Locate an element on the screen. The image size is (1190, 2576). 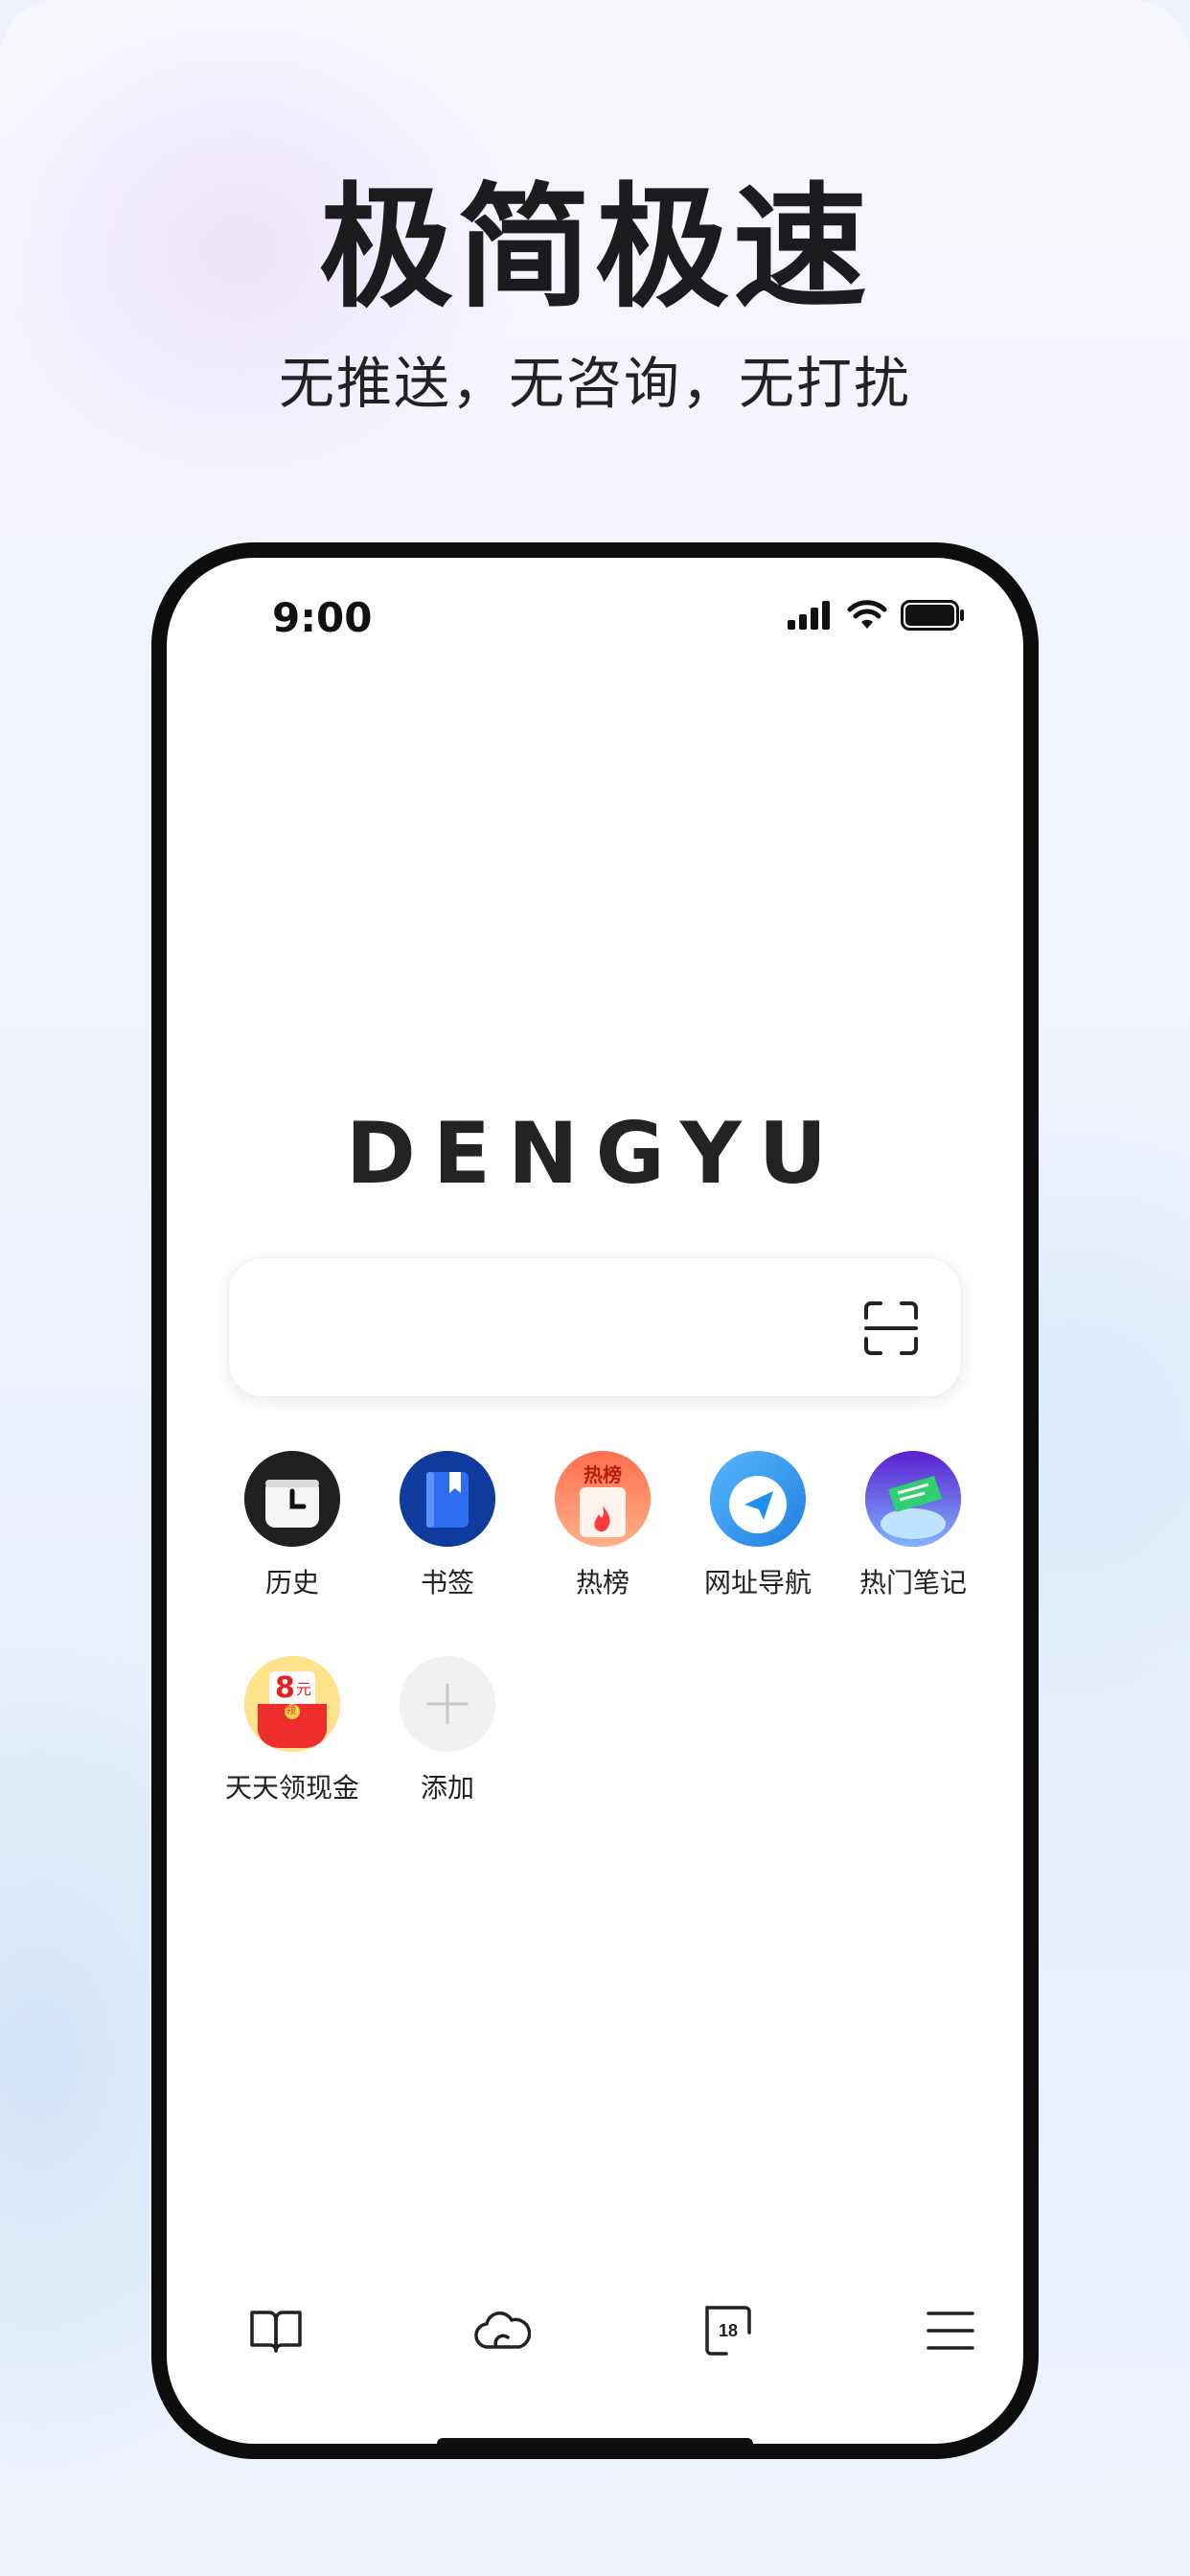
notes-icon is located at coordinates (913, 1499).